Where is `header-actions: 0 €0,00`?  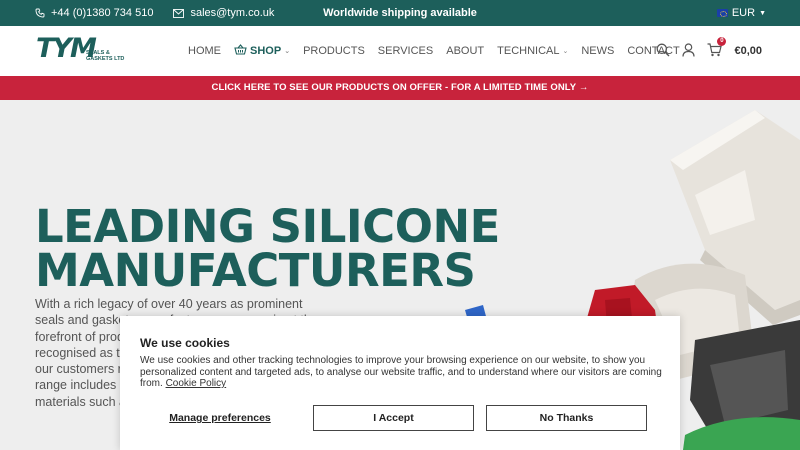
header-actions: 0 €0,00 is located at coordinates (709, 51).